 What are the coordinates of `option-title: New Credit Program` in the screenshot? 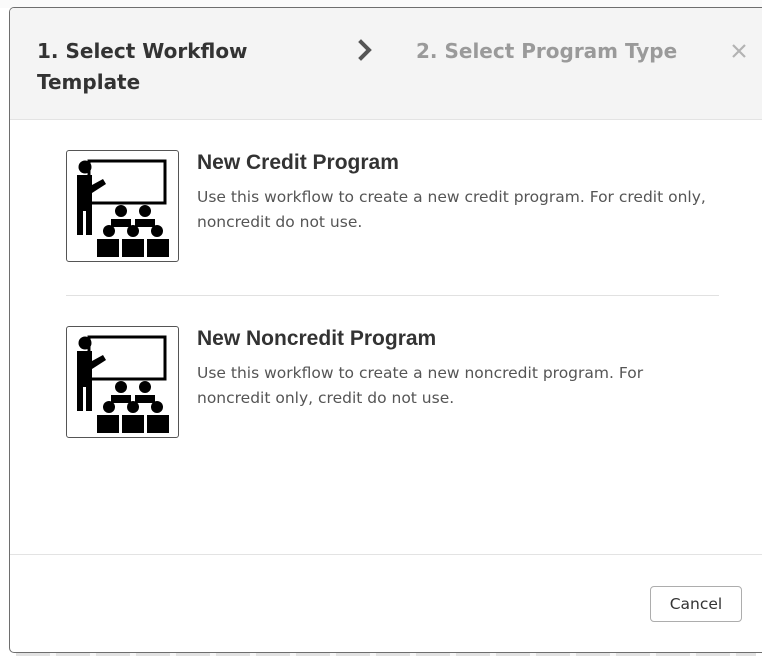 It's located at (298, 162).